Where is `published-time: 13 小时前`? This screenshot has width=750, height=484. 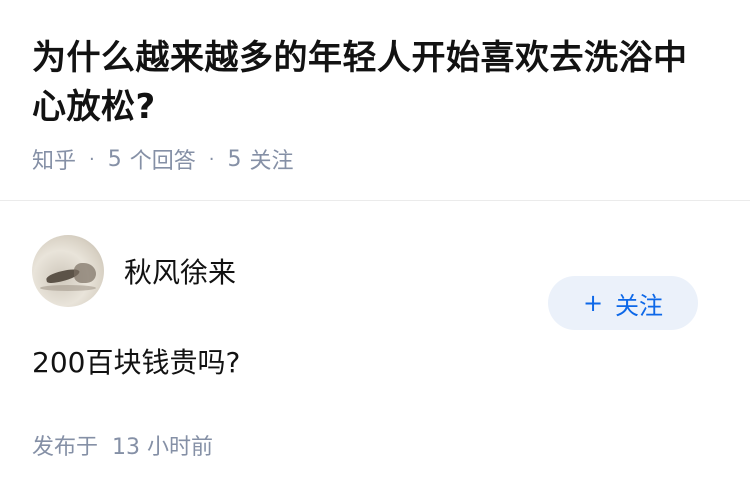 published-time: 13 小时前 is located at coordinates (163, 447).